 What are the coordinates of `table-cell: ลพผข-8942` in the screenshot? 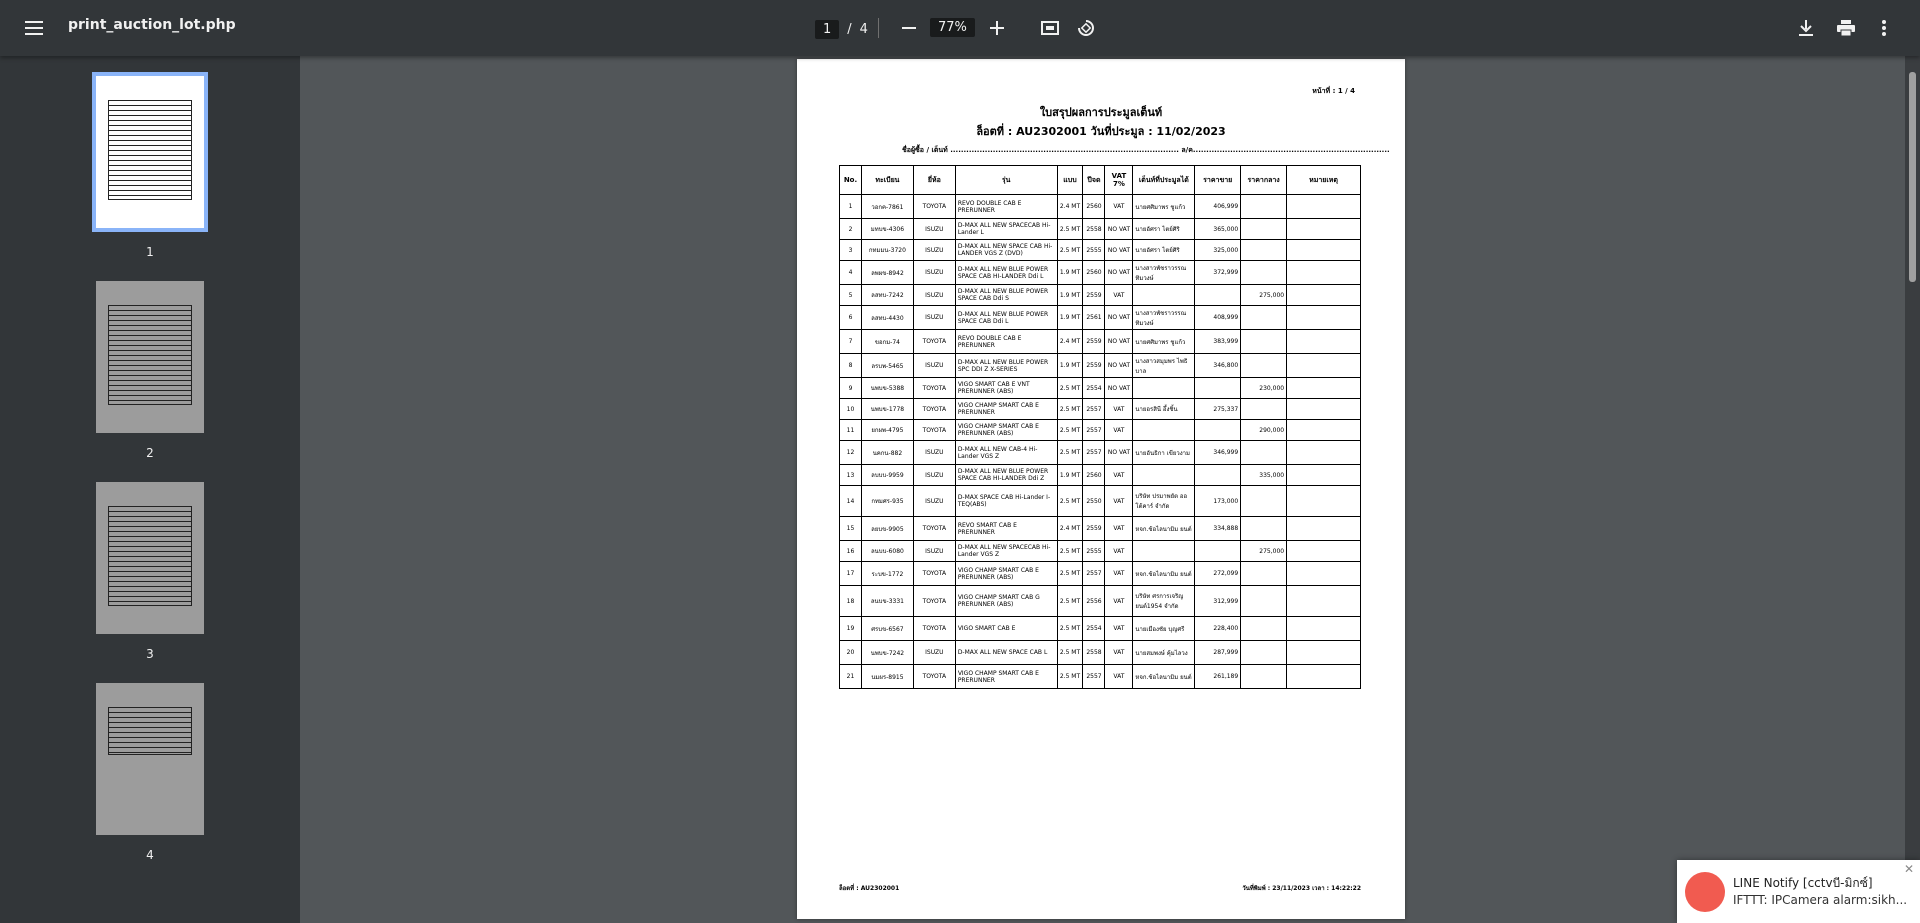 It's located at (887, 272).